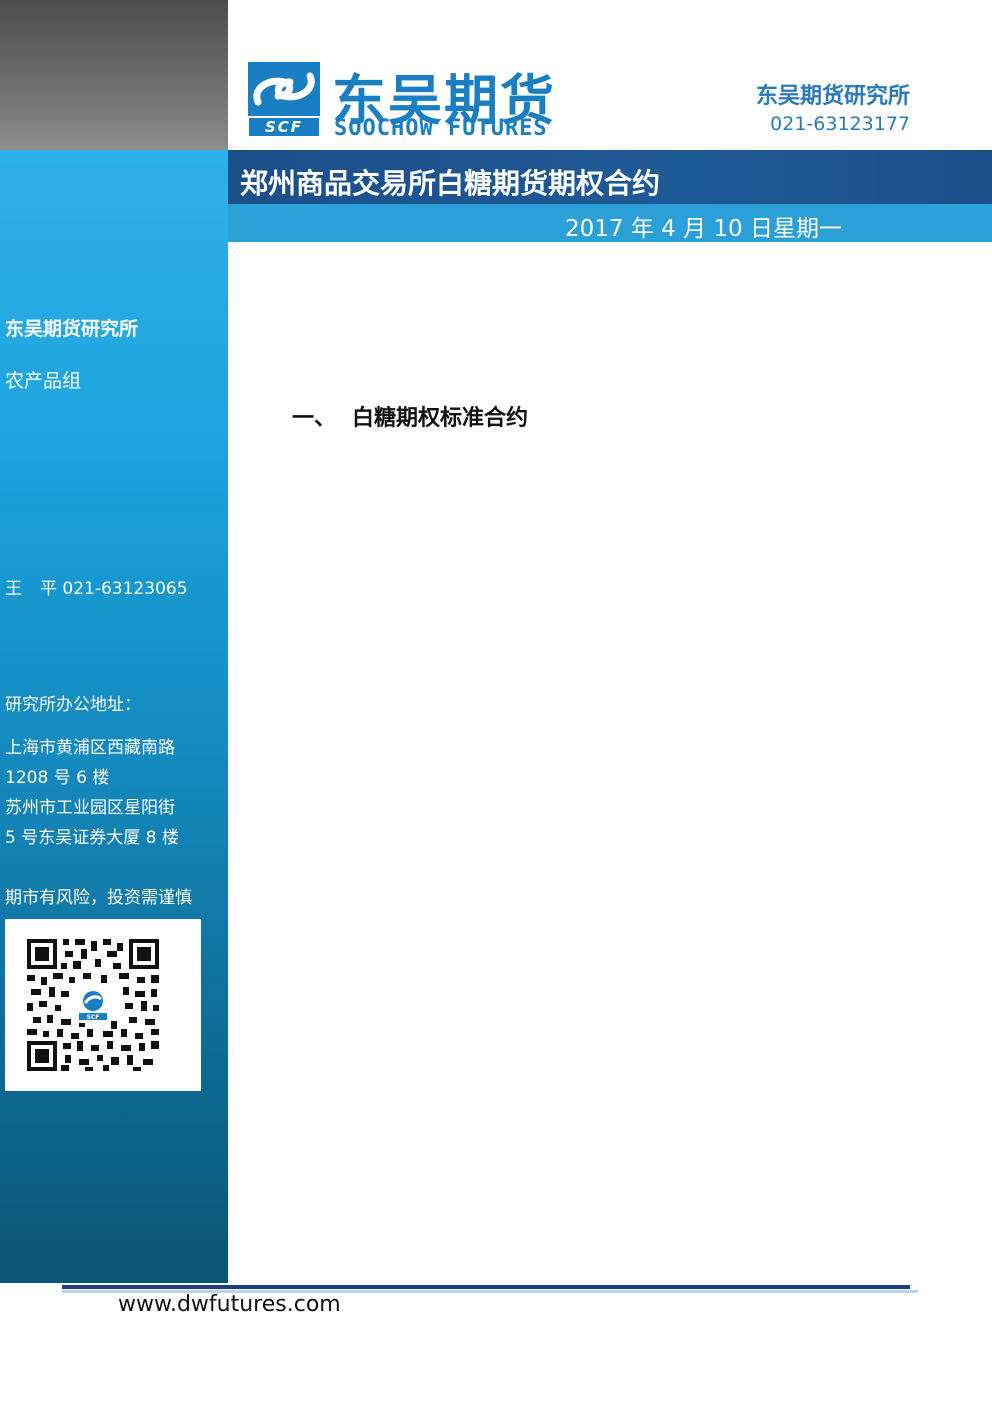 The height and width of the screenshot is (1403, 992). Describe the element at coordinates (90, 808) in the screenshot. I see `address-line: 苏州市工业园区星阳街` at that location.